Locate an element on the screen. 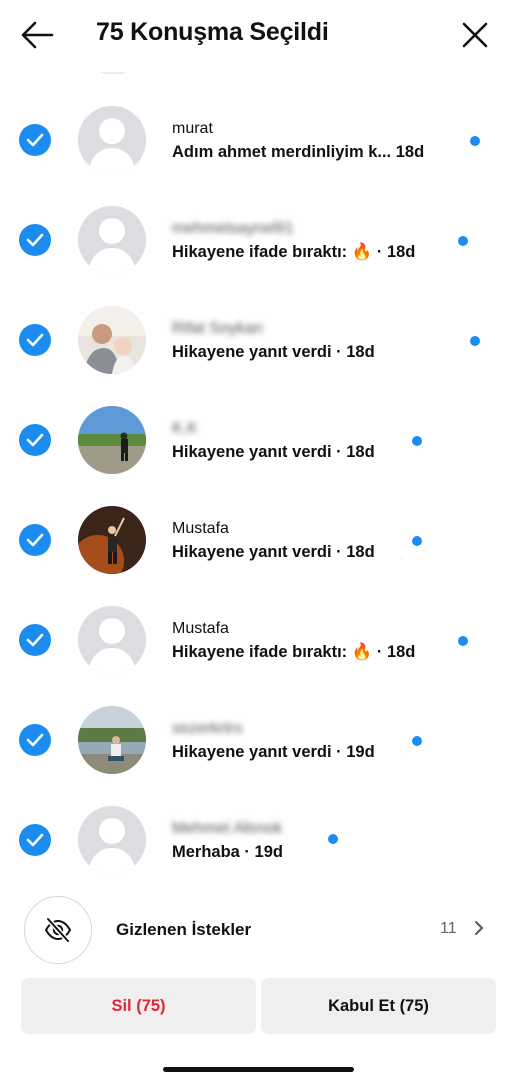  page-title: 75 Konuşma Seçildi is located at coordinates (212, 32).